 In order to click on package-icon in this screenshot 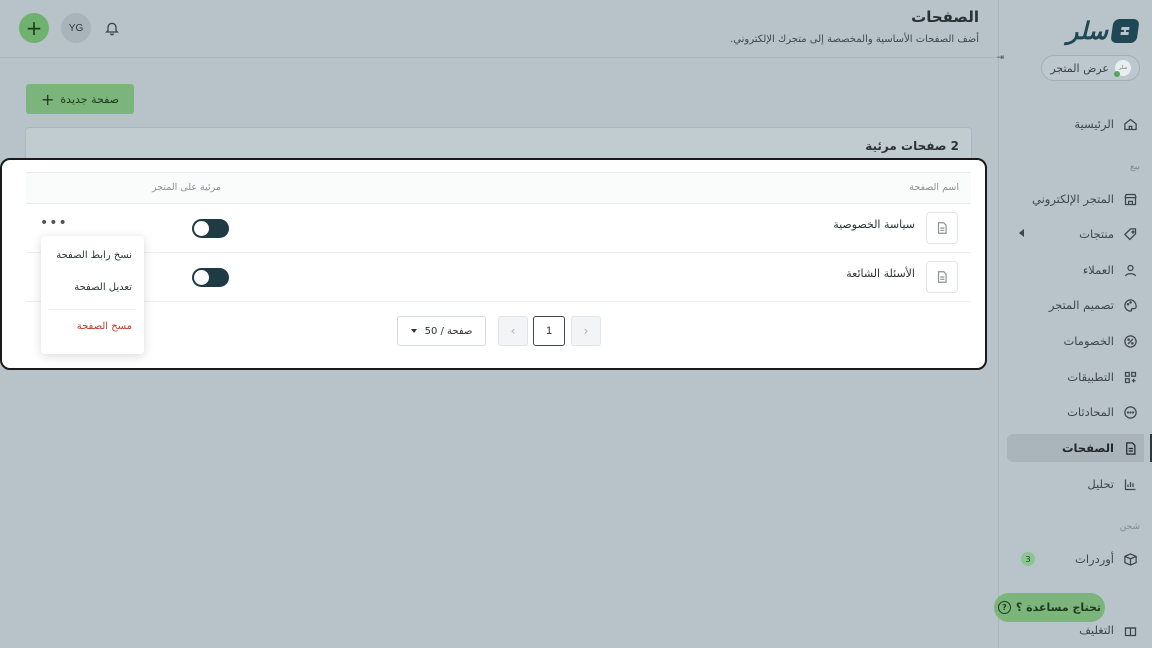, I will do `click(1130, 630)`.